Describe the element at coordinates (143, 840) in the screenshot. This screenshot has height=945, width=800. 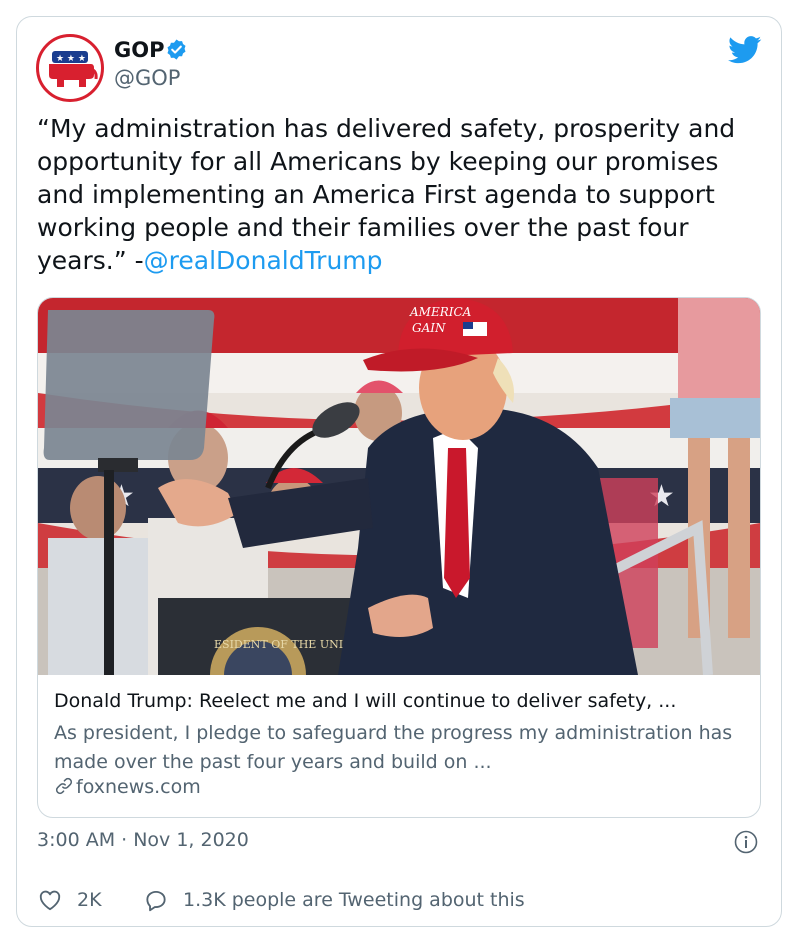
I see `tweet-timestamp: 3:00 AM · Nov 1, 2020` at that location.